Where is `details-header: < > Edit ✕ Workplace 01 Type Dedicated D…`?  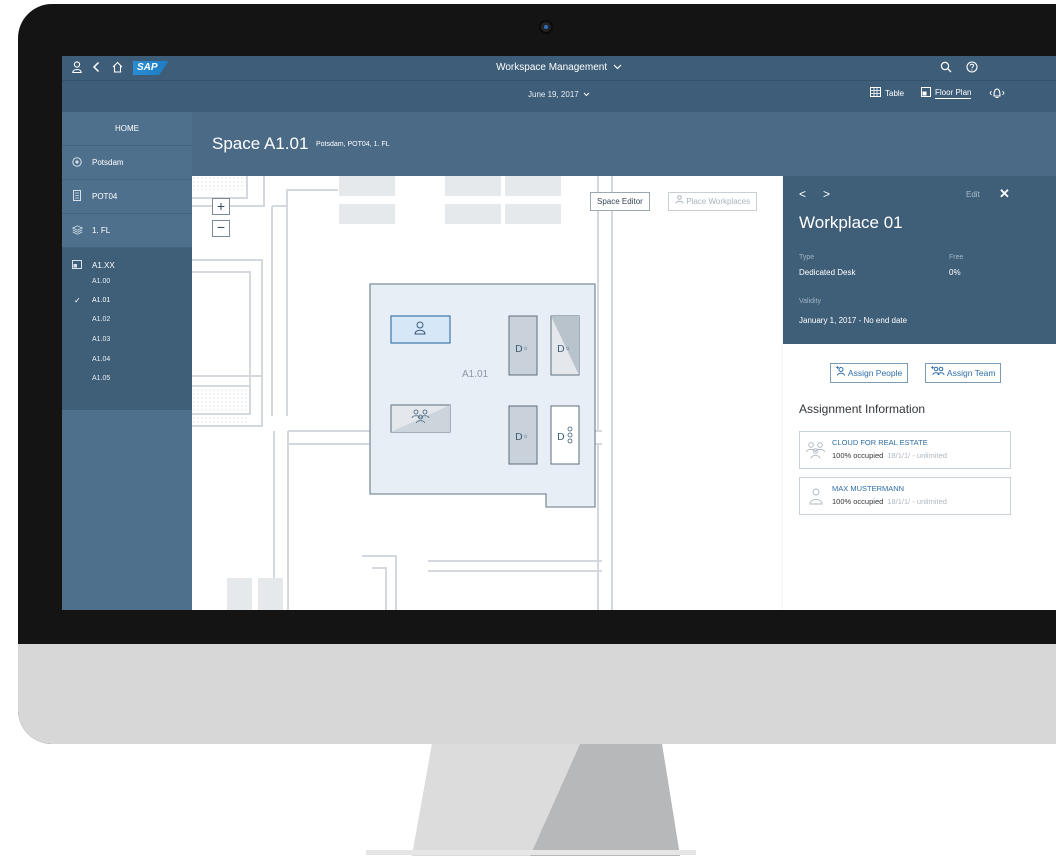 details-header: < > Edit ✕ Workplace 01 Type Dedicated D… is located at coordinates (919, 260).